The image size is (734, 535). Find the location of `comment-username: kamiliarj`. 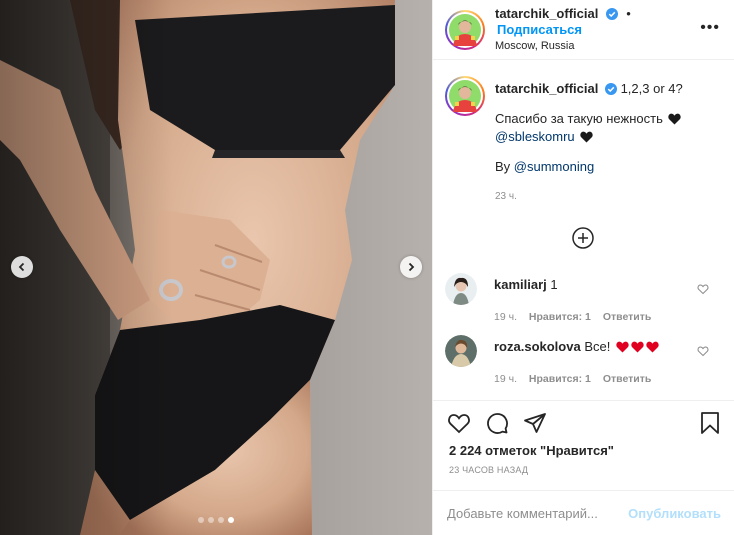

comment-username: kamiliarj is located at coordinates (520, 284).